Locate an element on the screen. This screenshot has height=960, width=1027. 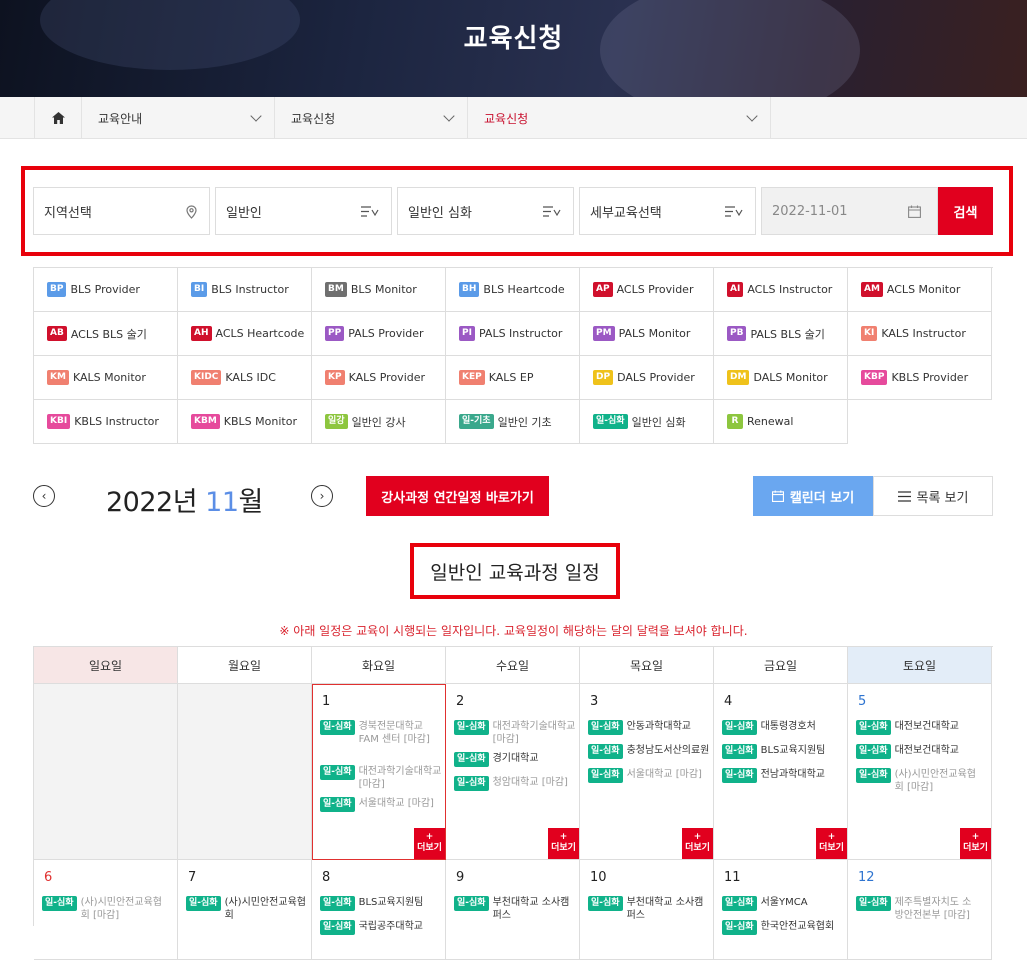
course-event: 일-심화 제주특별자치도 소방안전본부 [마감] is located at coordinates (917, 909).